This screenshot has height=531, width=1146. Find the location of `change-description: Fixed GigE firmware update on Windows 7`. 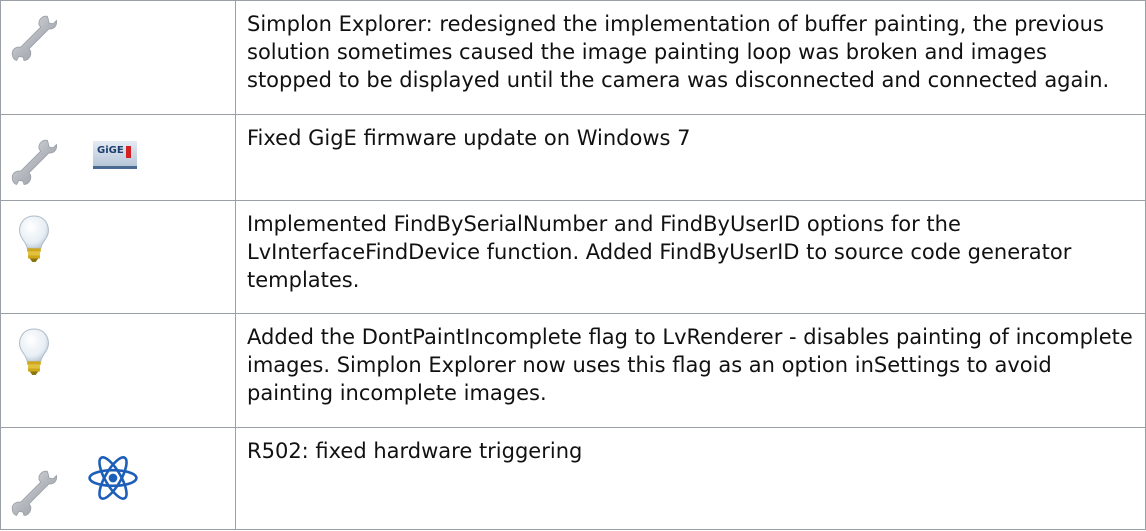

change-description: Fixed GigE firmware update on Windows 7 is located at coordinates (690, 157).